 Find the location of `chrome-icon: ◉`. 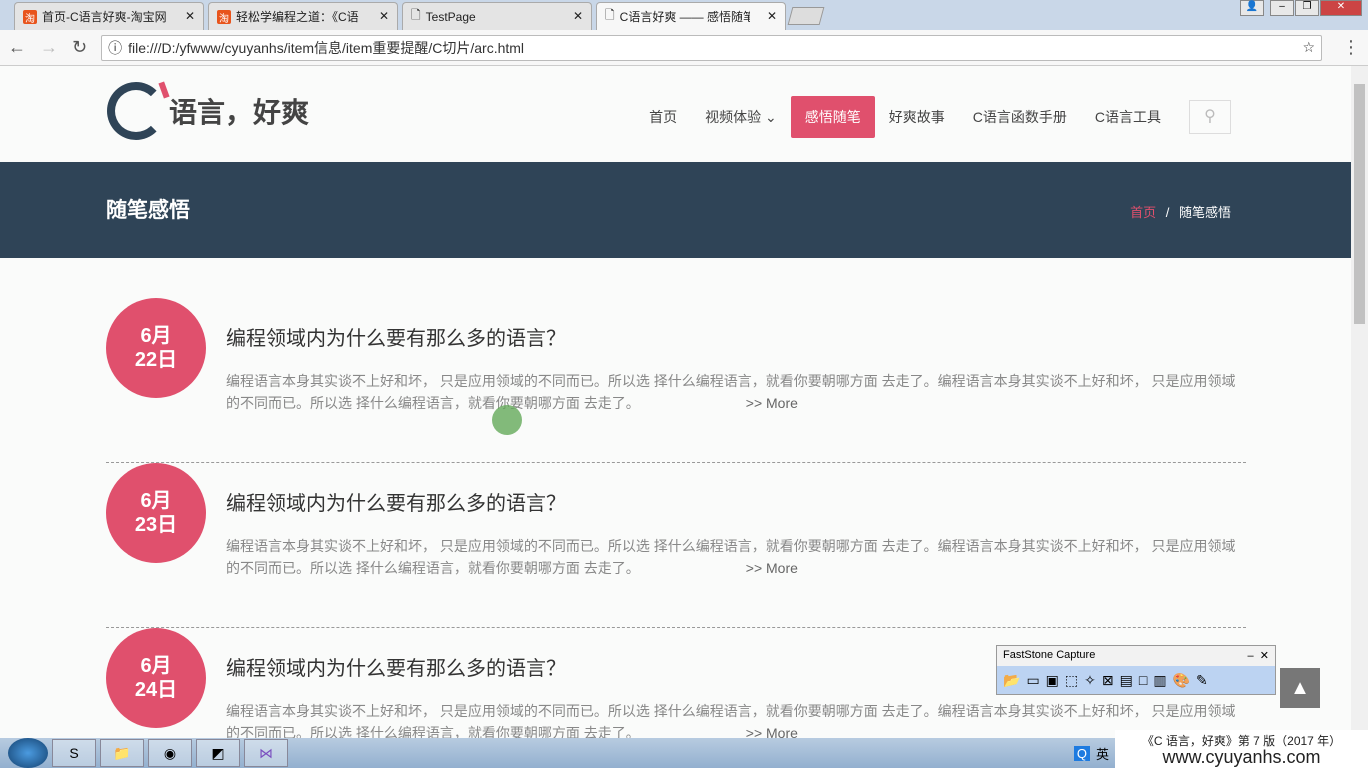

chrome-icon: ◉ is located at coordinates (170, 753).